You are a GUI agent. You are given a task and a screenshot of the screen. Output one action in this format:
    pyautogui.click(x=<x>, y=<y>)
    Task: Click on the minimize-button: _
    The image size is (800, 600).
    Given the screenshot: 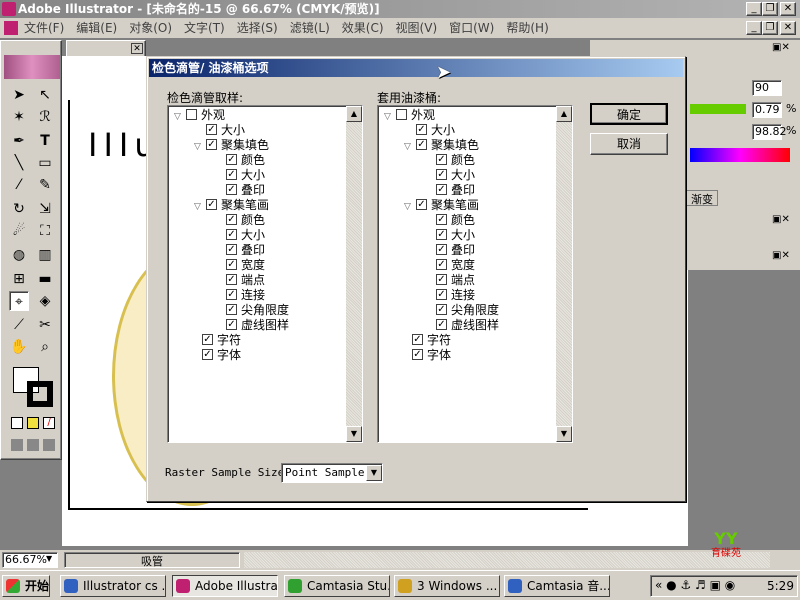 What is the action you would take?
    pyautogui.click(x=754, y=9)
    